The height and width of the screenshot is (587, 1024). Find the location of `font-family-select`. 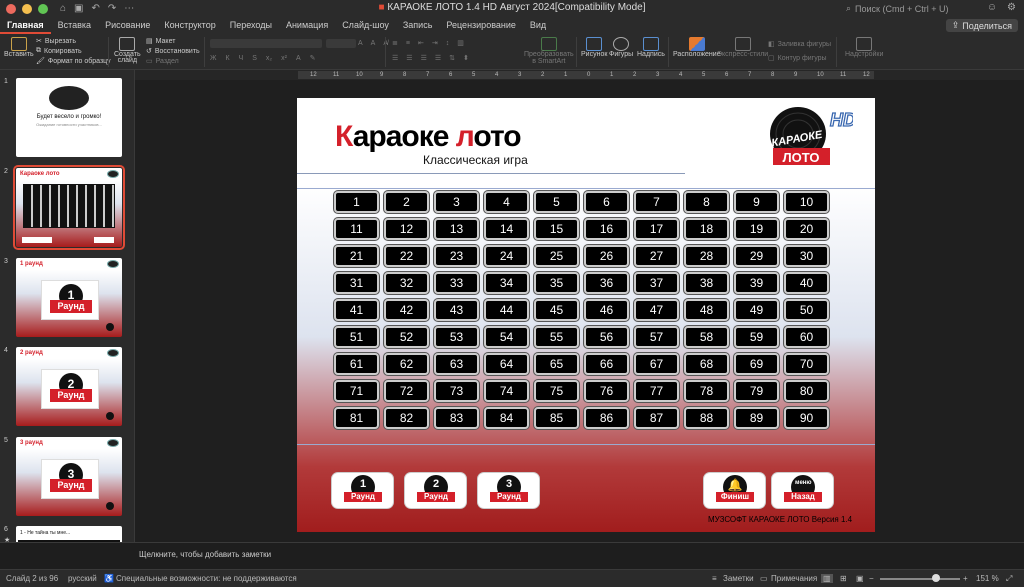

font-family-select is located at coordinates (266, 43).